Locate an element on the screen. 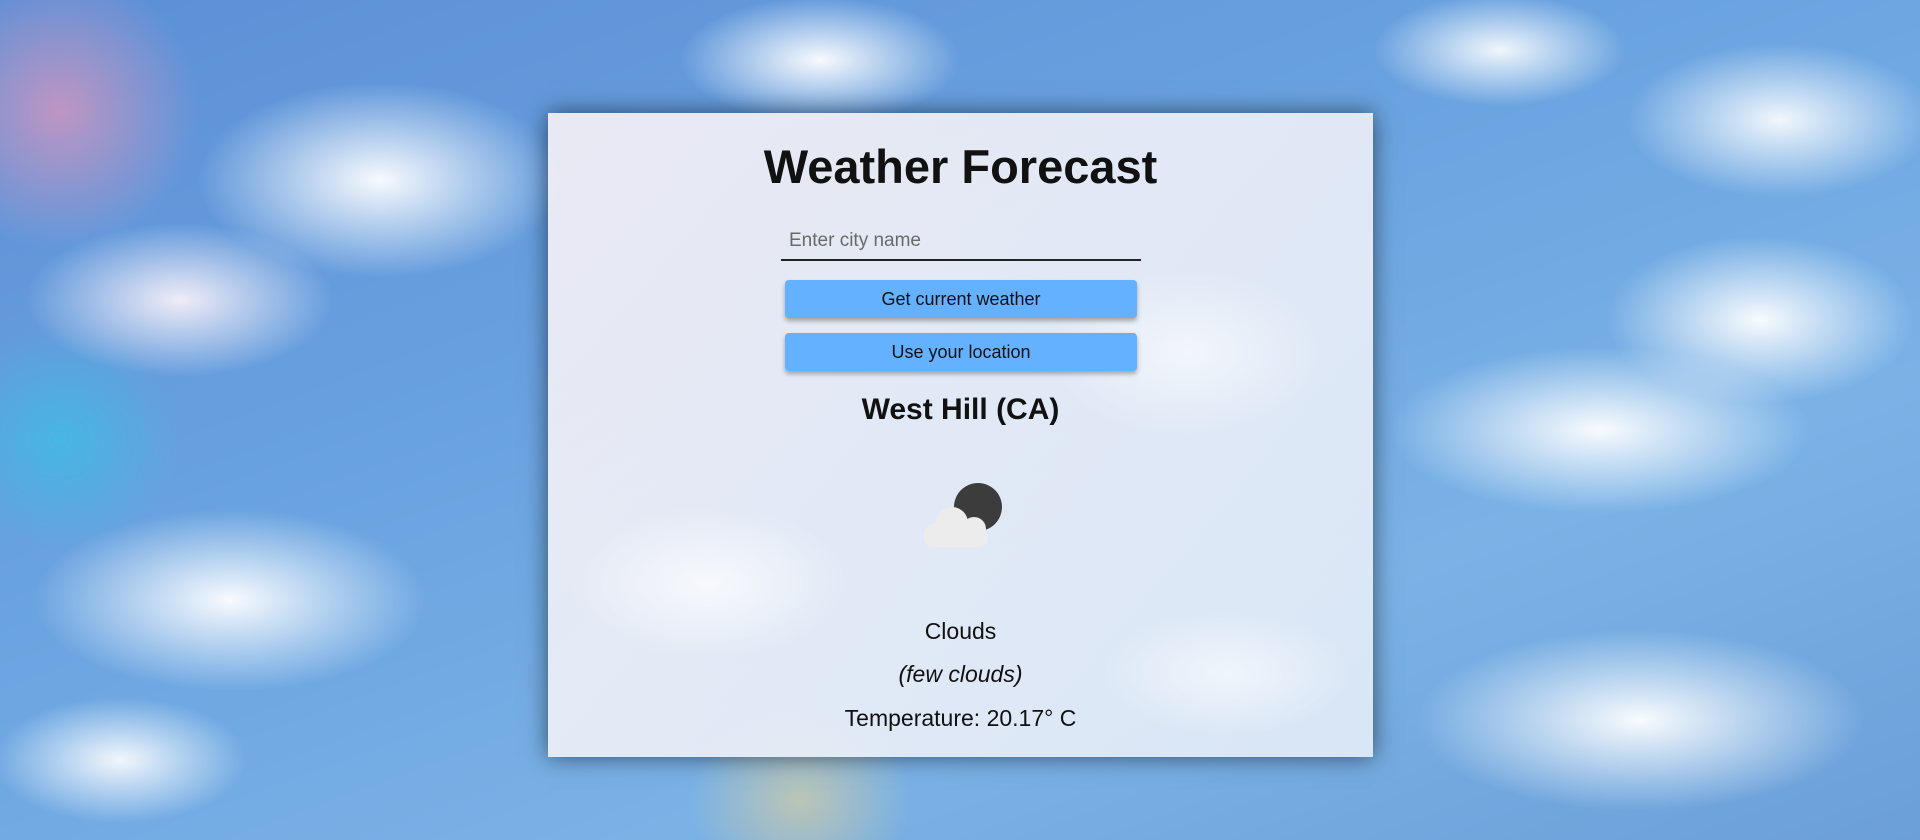 Image resolution: width=1920 pixels, height=840 pixels. get-current-weather-button: Get current weather is located at coordinates (961, 299).